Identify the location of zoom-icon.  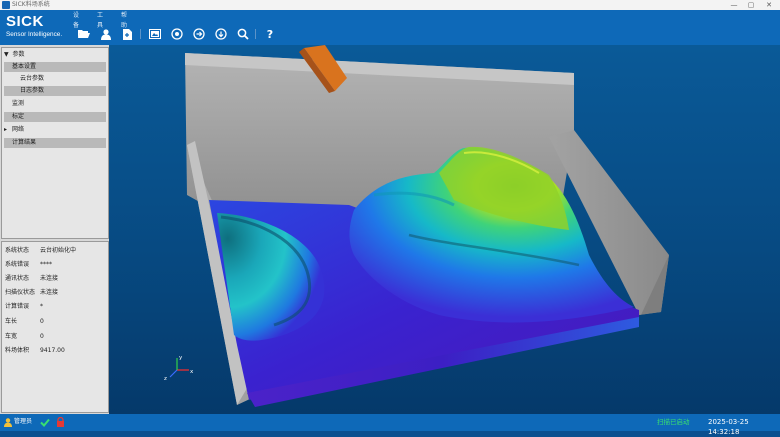
(243, 34).